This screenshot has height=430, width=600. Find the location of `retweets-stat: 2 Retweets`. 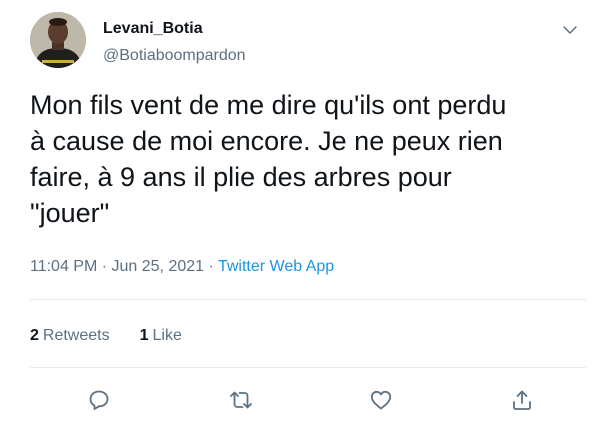

retweets-stat: 2 Retweets is located at coordinates (70, 336).